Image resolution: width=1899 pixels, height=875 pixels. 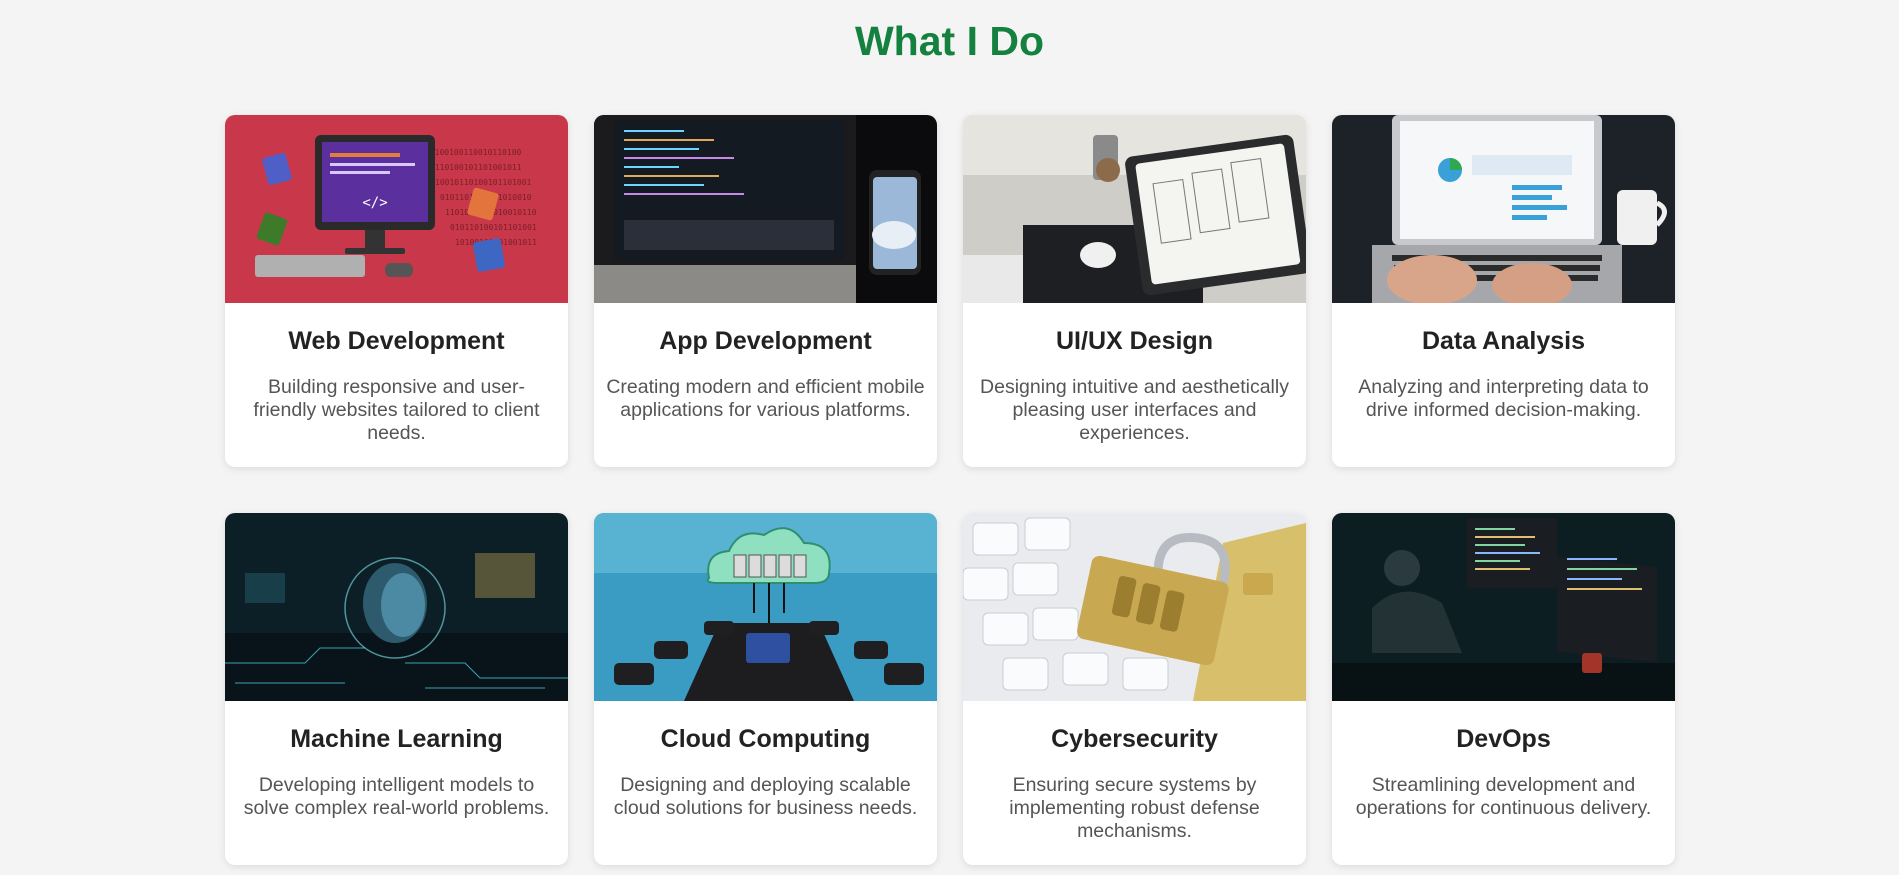 What do you see at coordinates (949, 41) in the screenshot?
I see `section-title: What I Do` at bounding box center [949, 41].